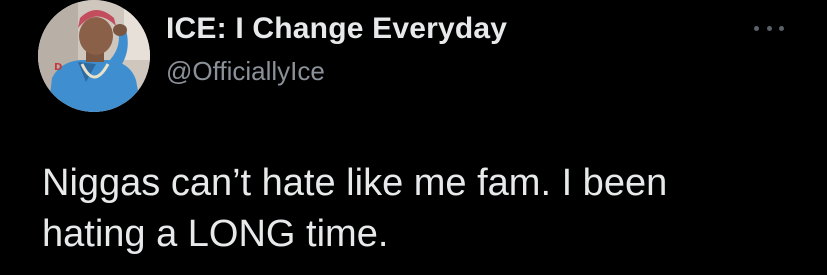 This screenshot has height=275, width=827. I want to click on avatar: D, so click(94, 56).